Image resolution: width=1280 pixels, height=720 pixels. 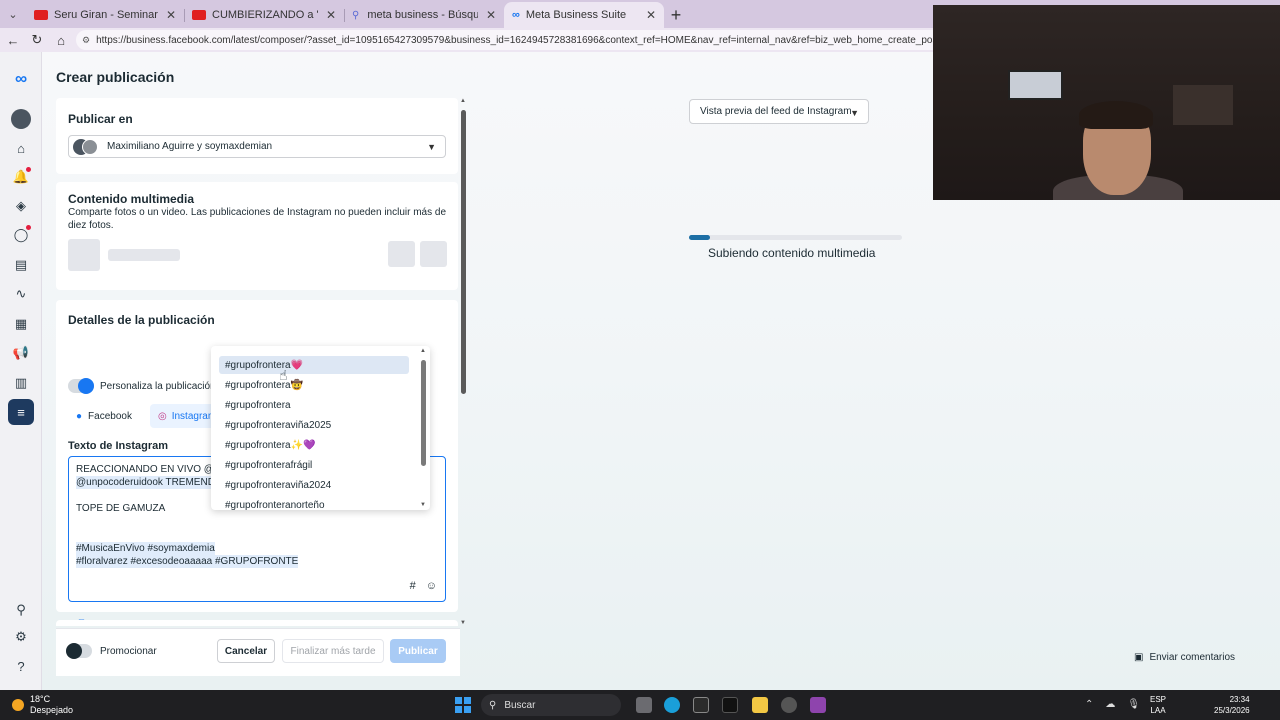 I want to click on tab-label: Instagram, so click(x=194, y=416).